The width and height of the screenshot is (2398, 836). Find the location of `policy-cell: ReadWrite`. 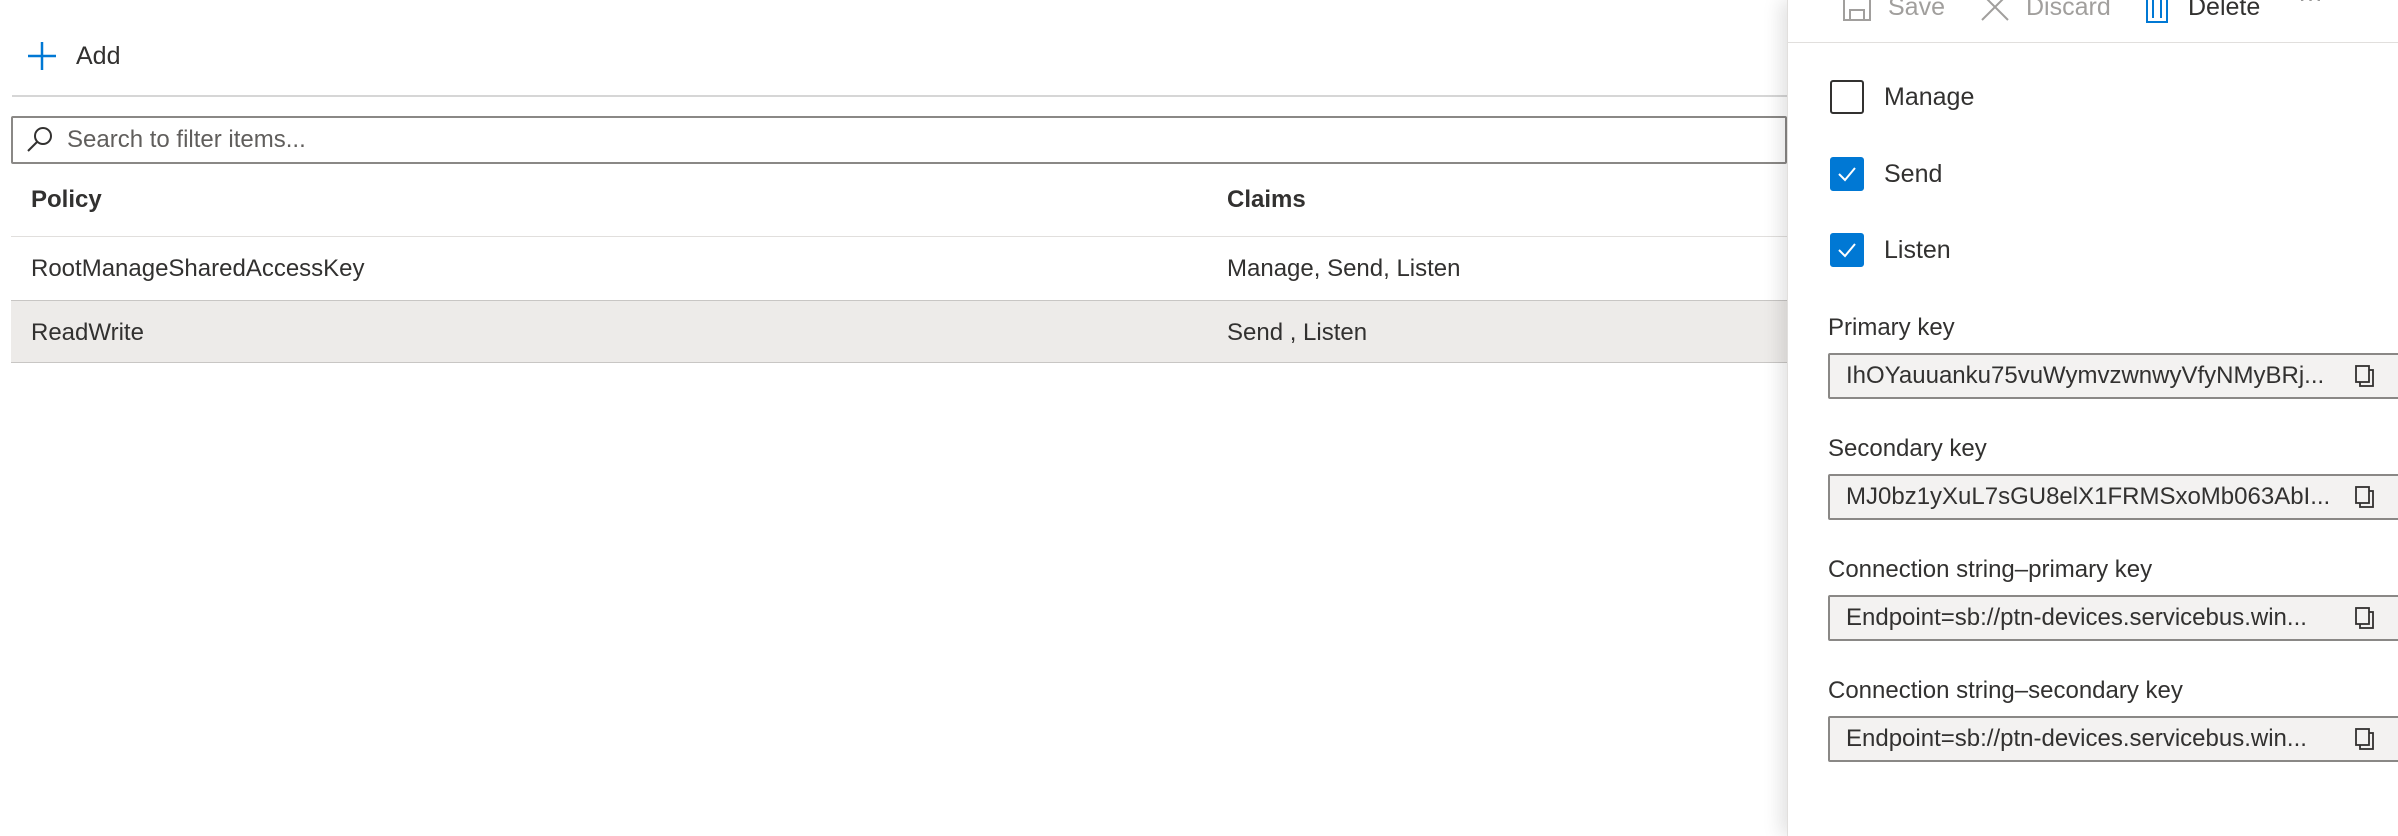

policy-cell: ReadWrite is located at coordinates (87, 332).